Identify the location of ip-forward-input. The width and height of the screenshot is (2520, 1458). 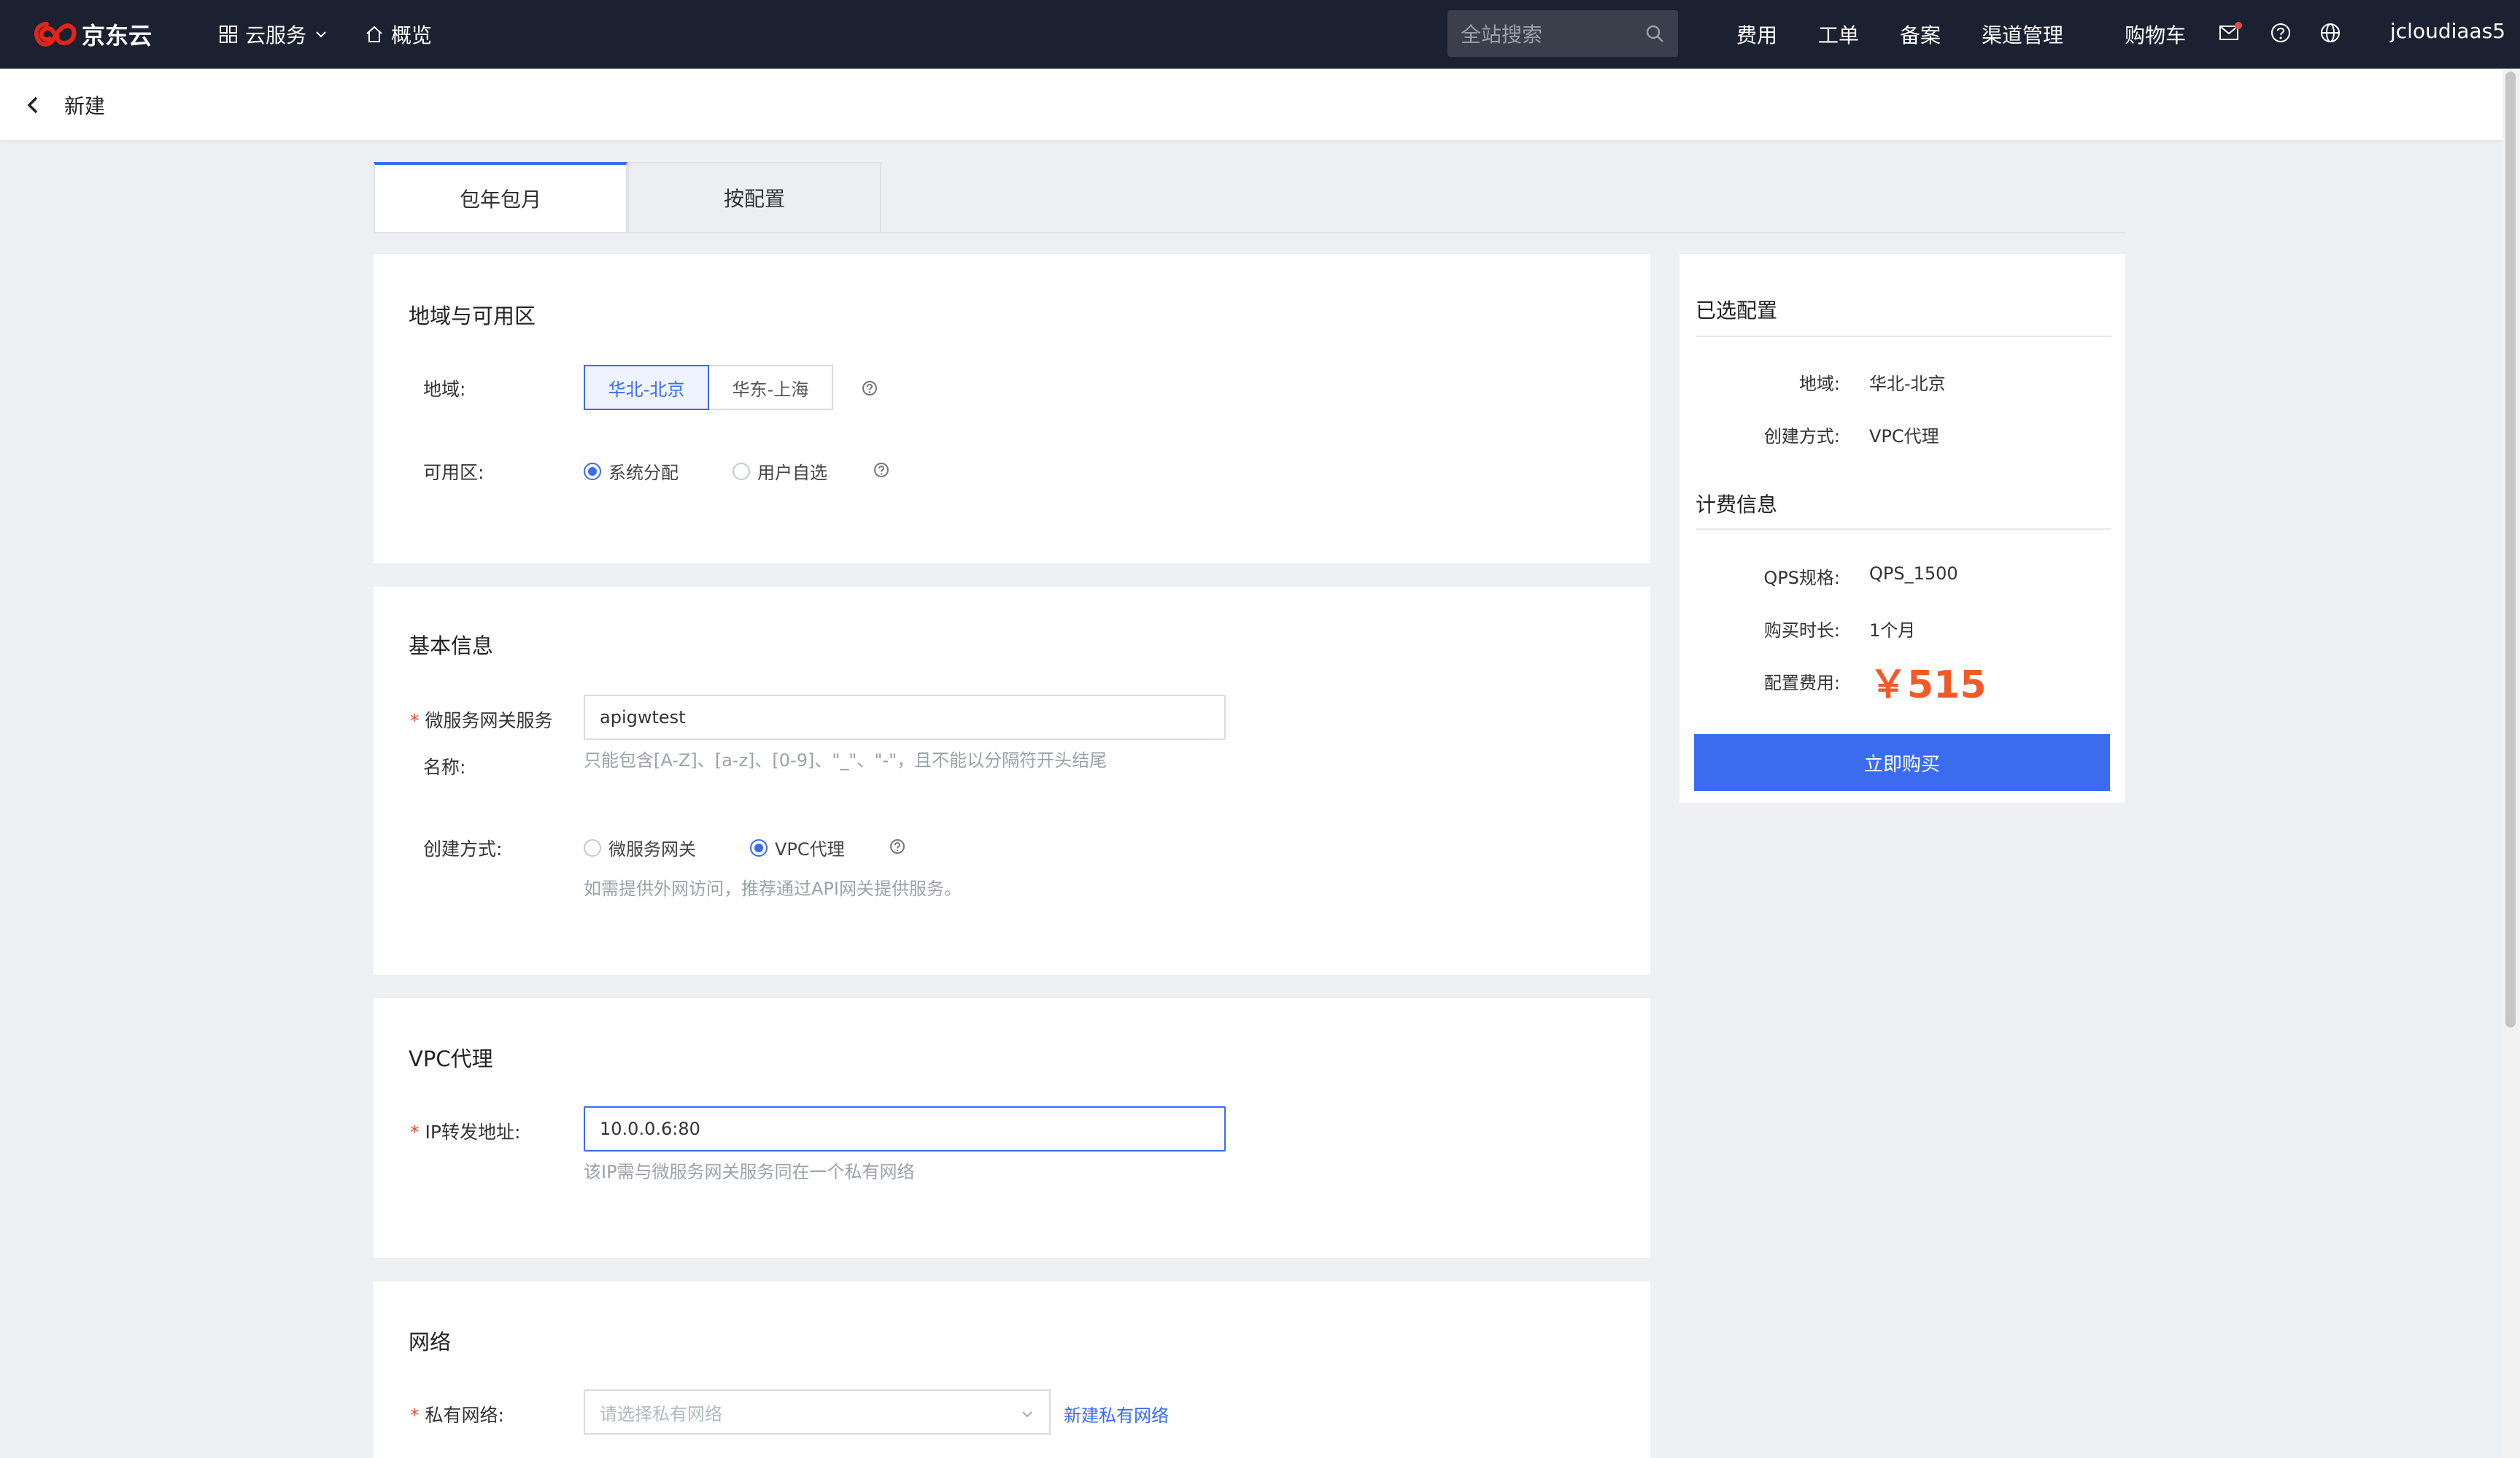
(904, 1129).